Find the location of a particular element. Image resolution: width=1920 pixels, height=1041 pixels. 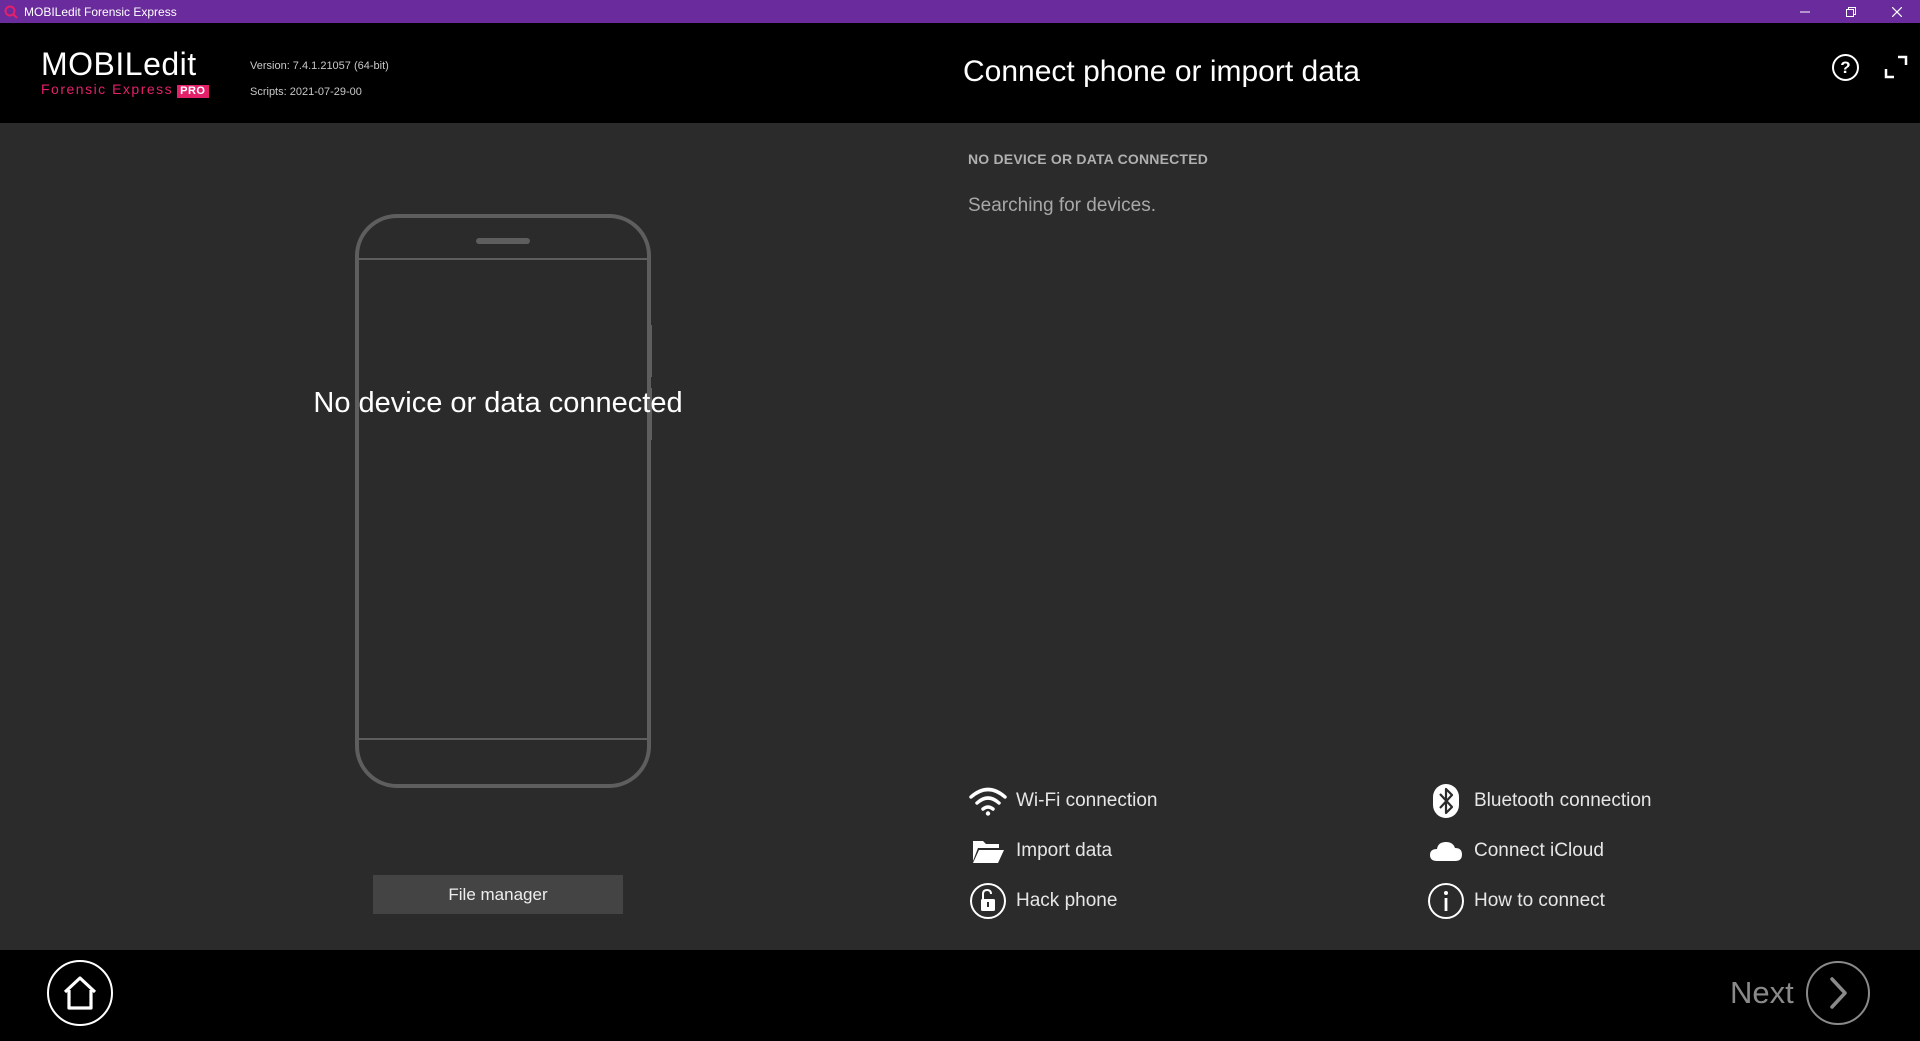

restore-icon is located at coordinates (1851, 11).